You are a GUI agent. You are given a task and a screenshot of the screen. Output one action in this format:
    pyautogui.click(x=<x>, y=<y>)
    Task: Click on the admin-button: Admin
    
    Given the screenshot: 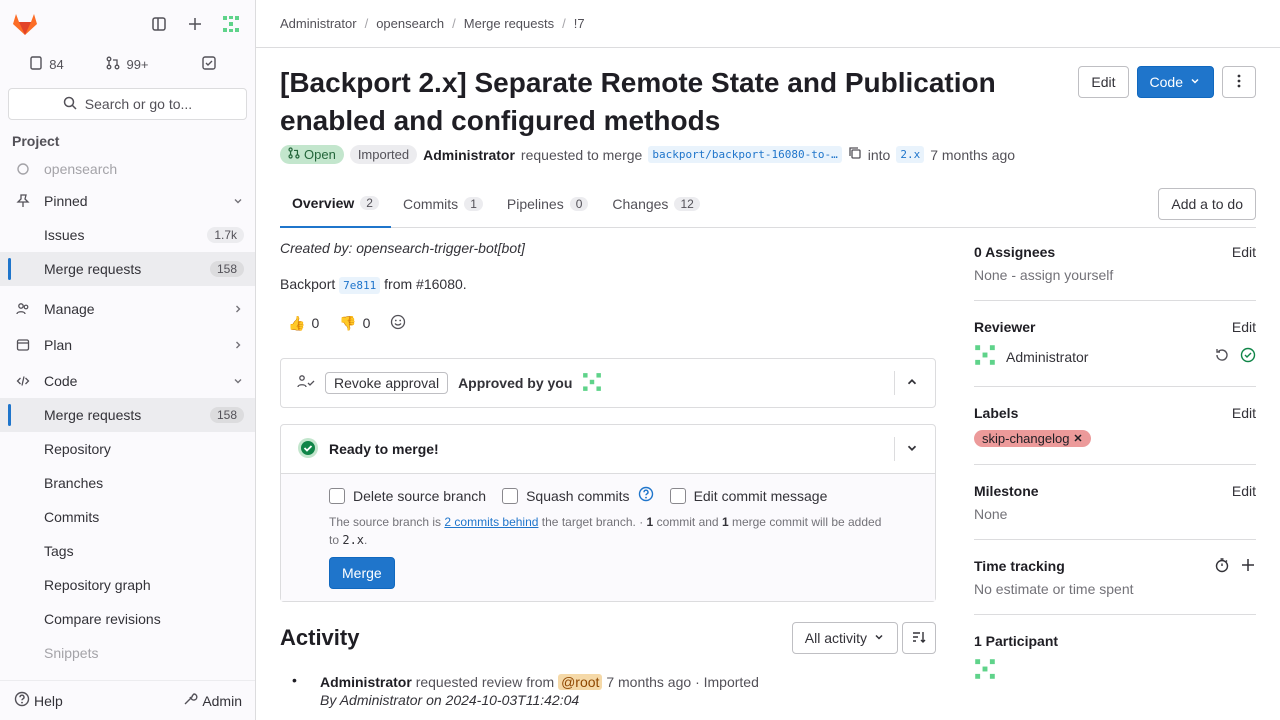 What is the action you would take?
    pyautogui.click(x=212, y=700)
    